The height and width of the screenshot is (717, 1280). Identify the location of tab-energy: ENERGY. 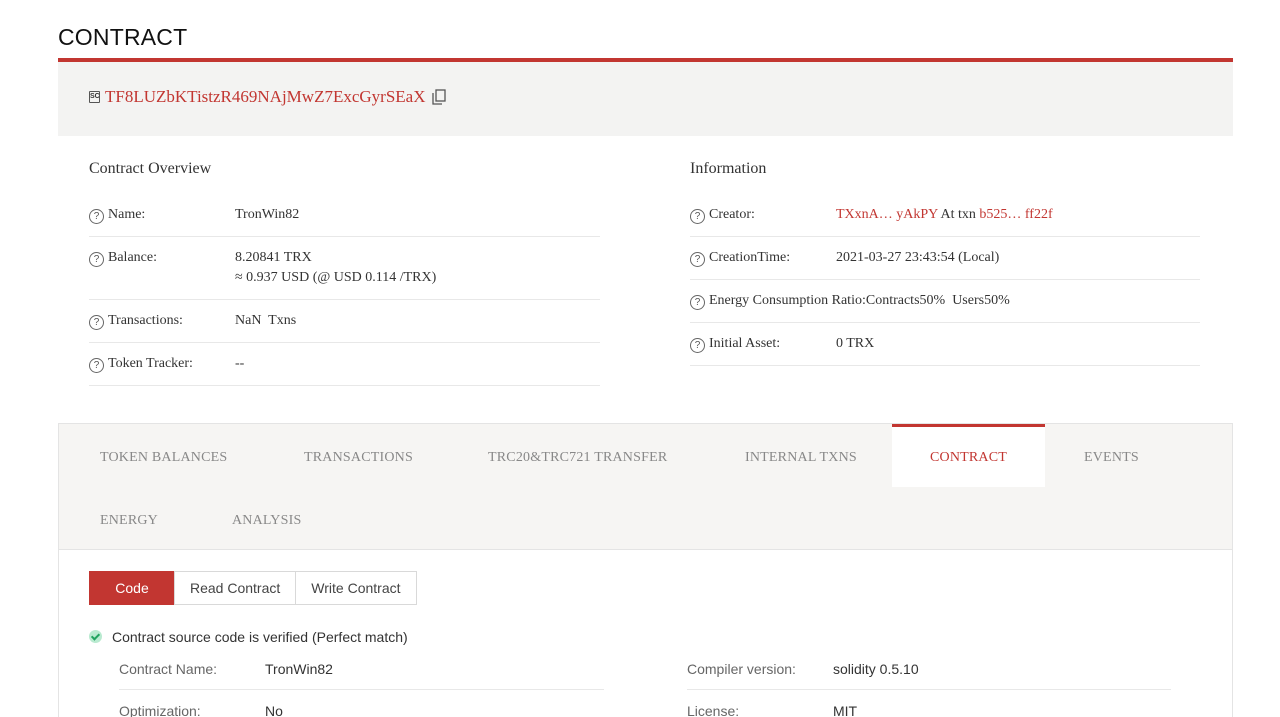
(129, 521).